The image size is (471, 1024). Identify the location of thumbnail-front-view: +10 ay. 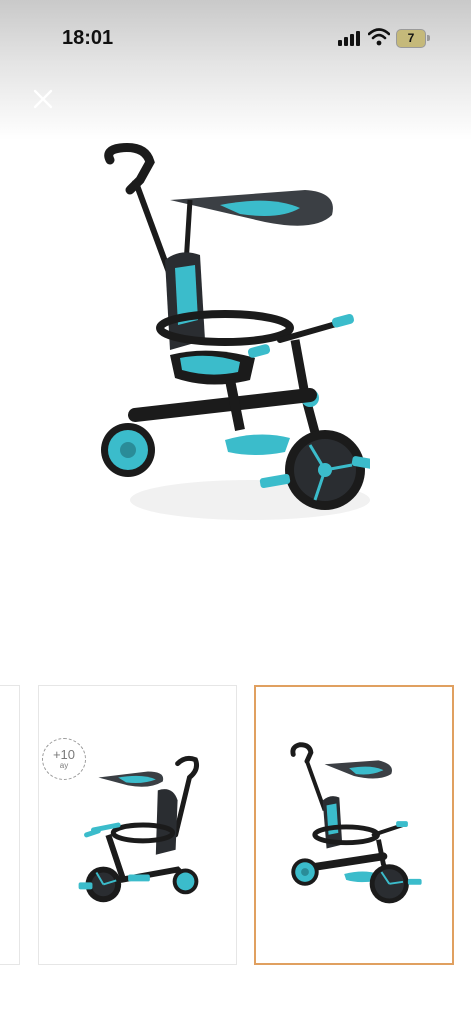
(137, 825).